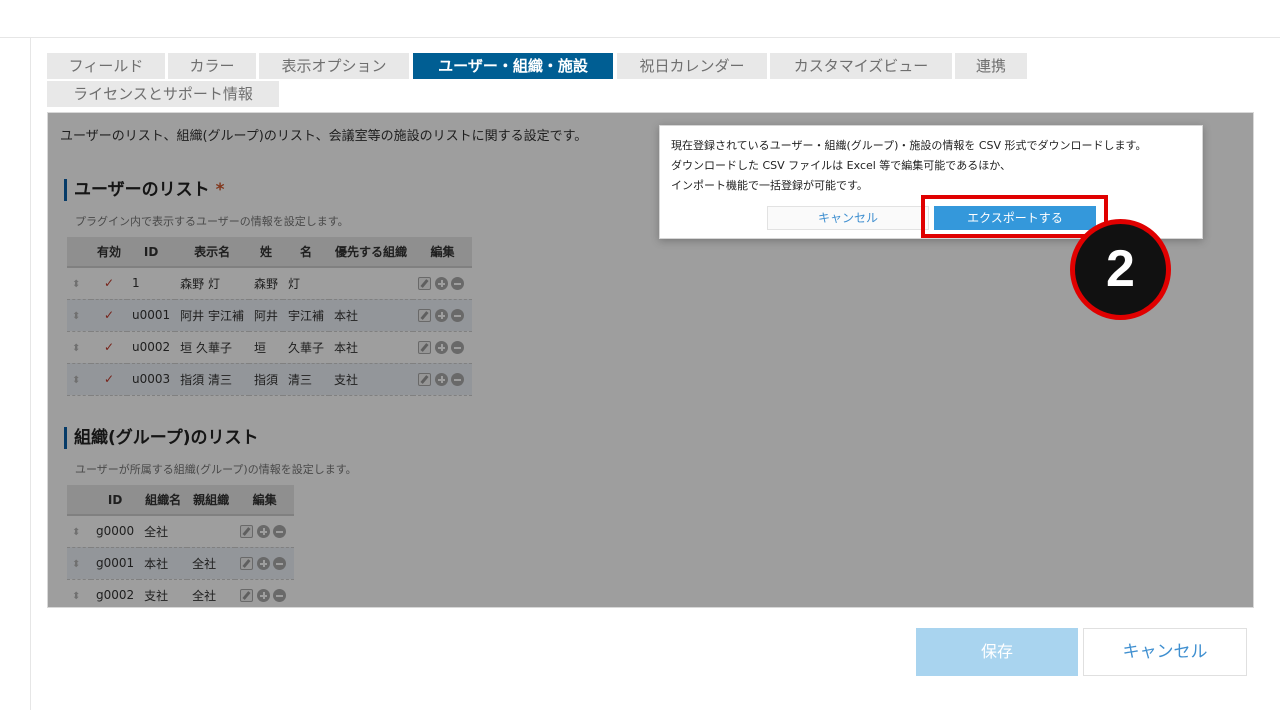  Describe the element at coordinates (30, 374) in the screenshot. I see `left-divider` at that location.